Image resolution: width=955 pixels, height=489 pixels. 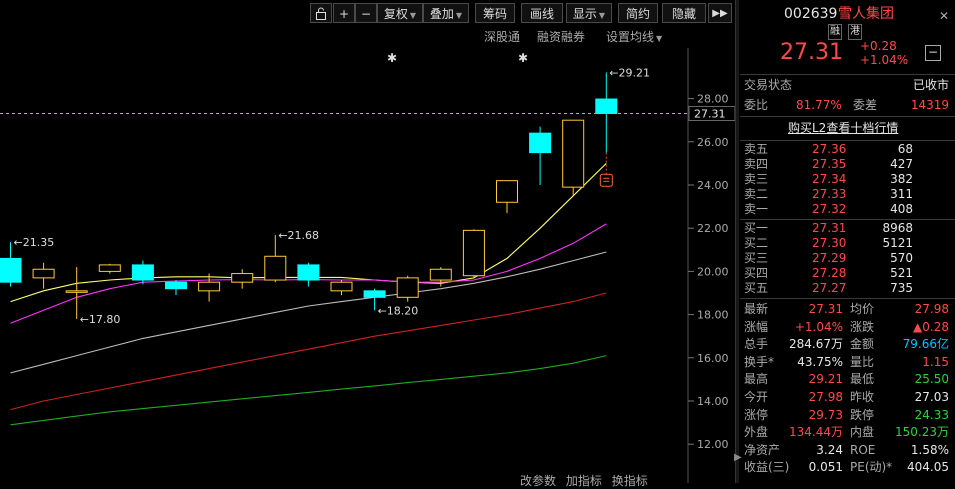 I want to click on ask-row: 卖三 27.34 382, so click(x=847, y=179).